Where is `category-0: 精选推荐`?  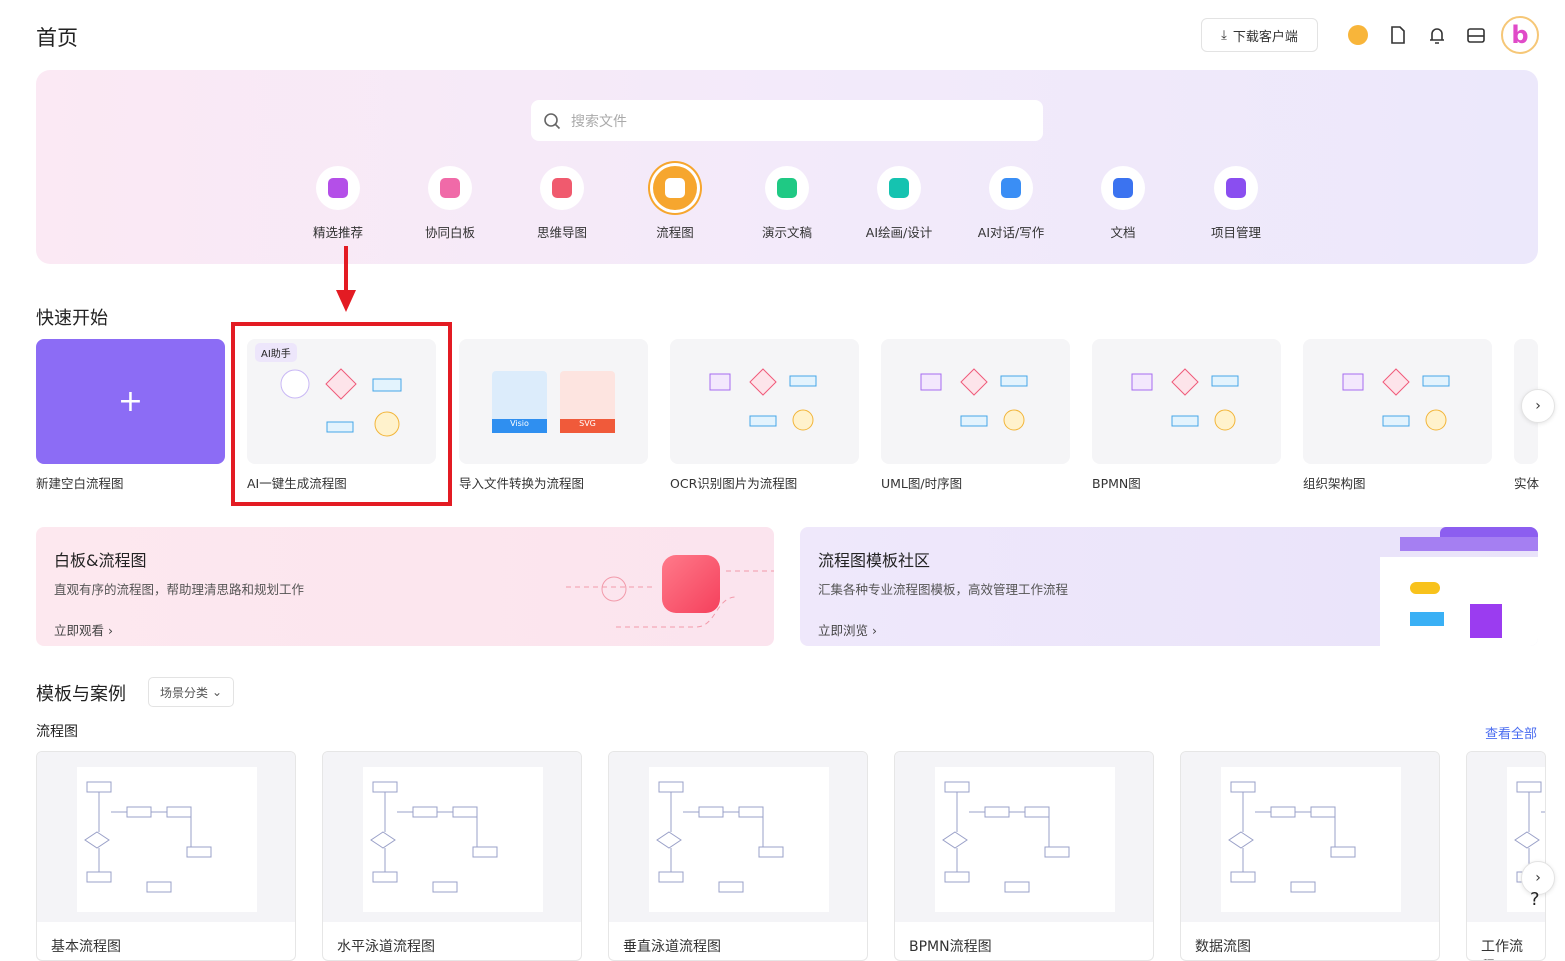
category-0: 精选推荐 is located at coordinates (338, 203).